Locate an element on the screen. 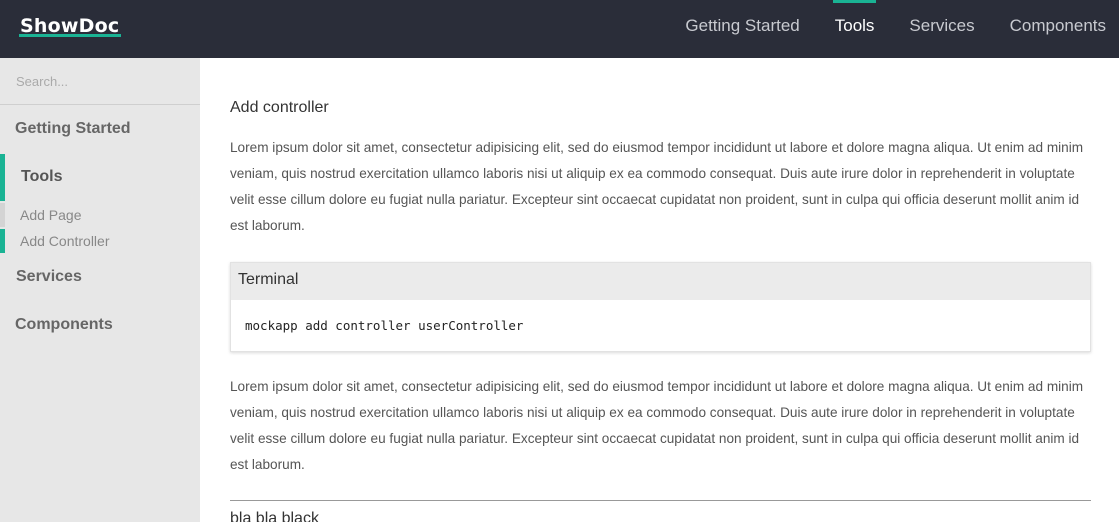 This screenshot has width=1119, height=522. logo-underline is located at coordinates (70, 35).